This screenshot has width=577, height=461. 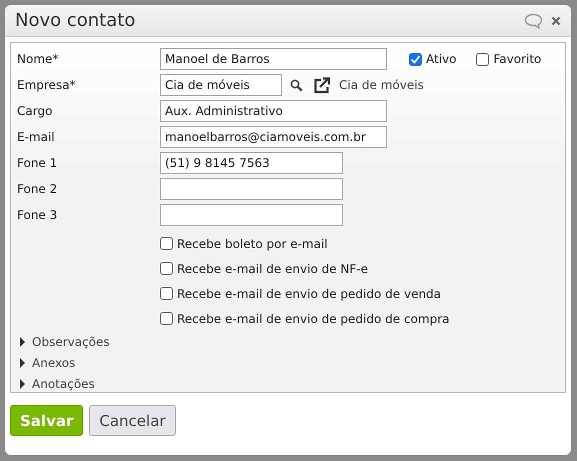 I want to click on input-field: Manoel de Barros, so click(x=273, y=59).